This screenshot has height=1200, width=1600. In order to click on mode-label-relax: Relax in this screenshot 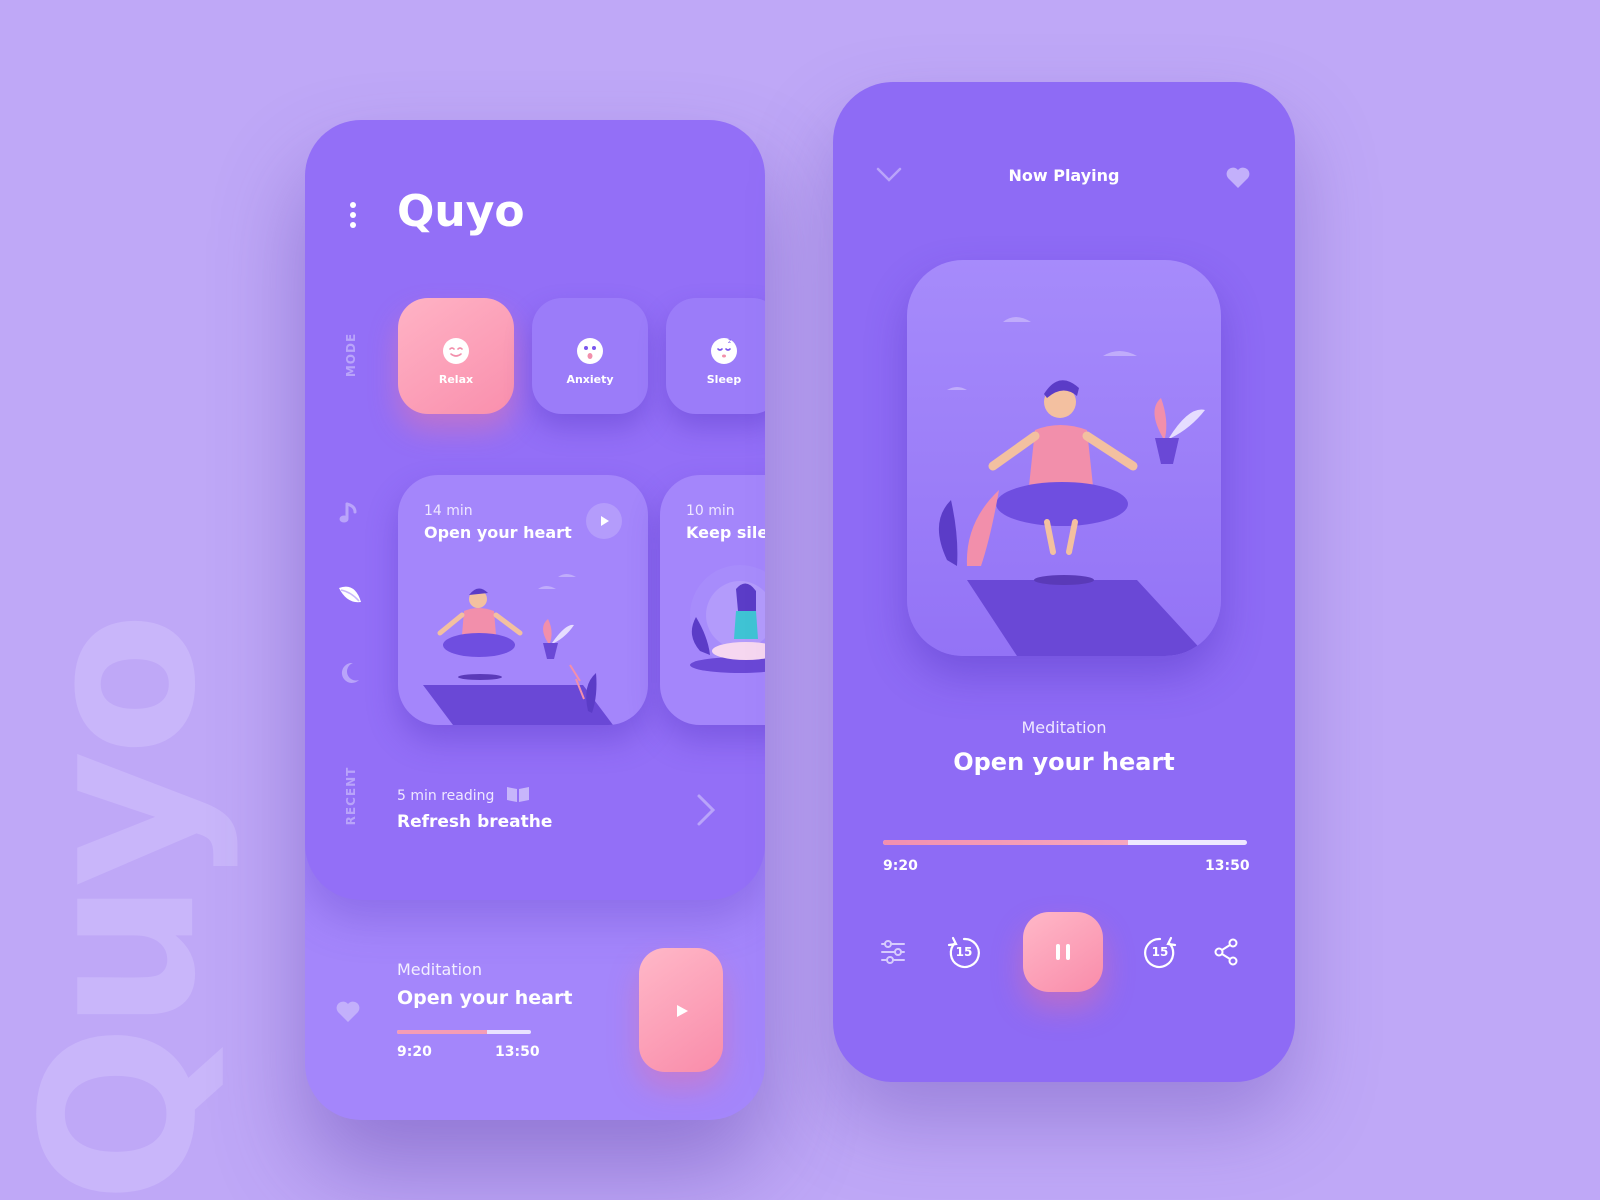, I will do `click(456, 379)`.